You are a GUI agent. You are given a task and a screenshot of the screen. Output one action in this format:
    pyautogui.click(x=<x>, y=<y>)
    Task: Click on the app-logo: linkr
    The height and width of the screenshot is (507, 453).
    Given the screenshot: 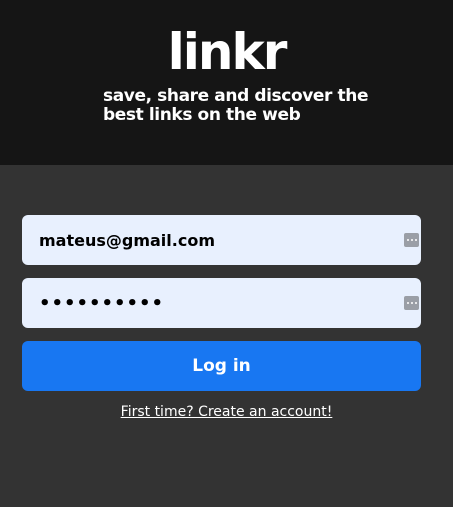 What is the action you would take?
    pyautogui.click(x=227, y=52)
    